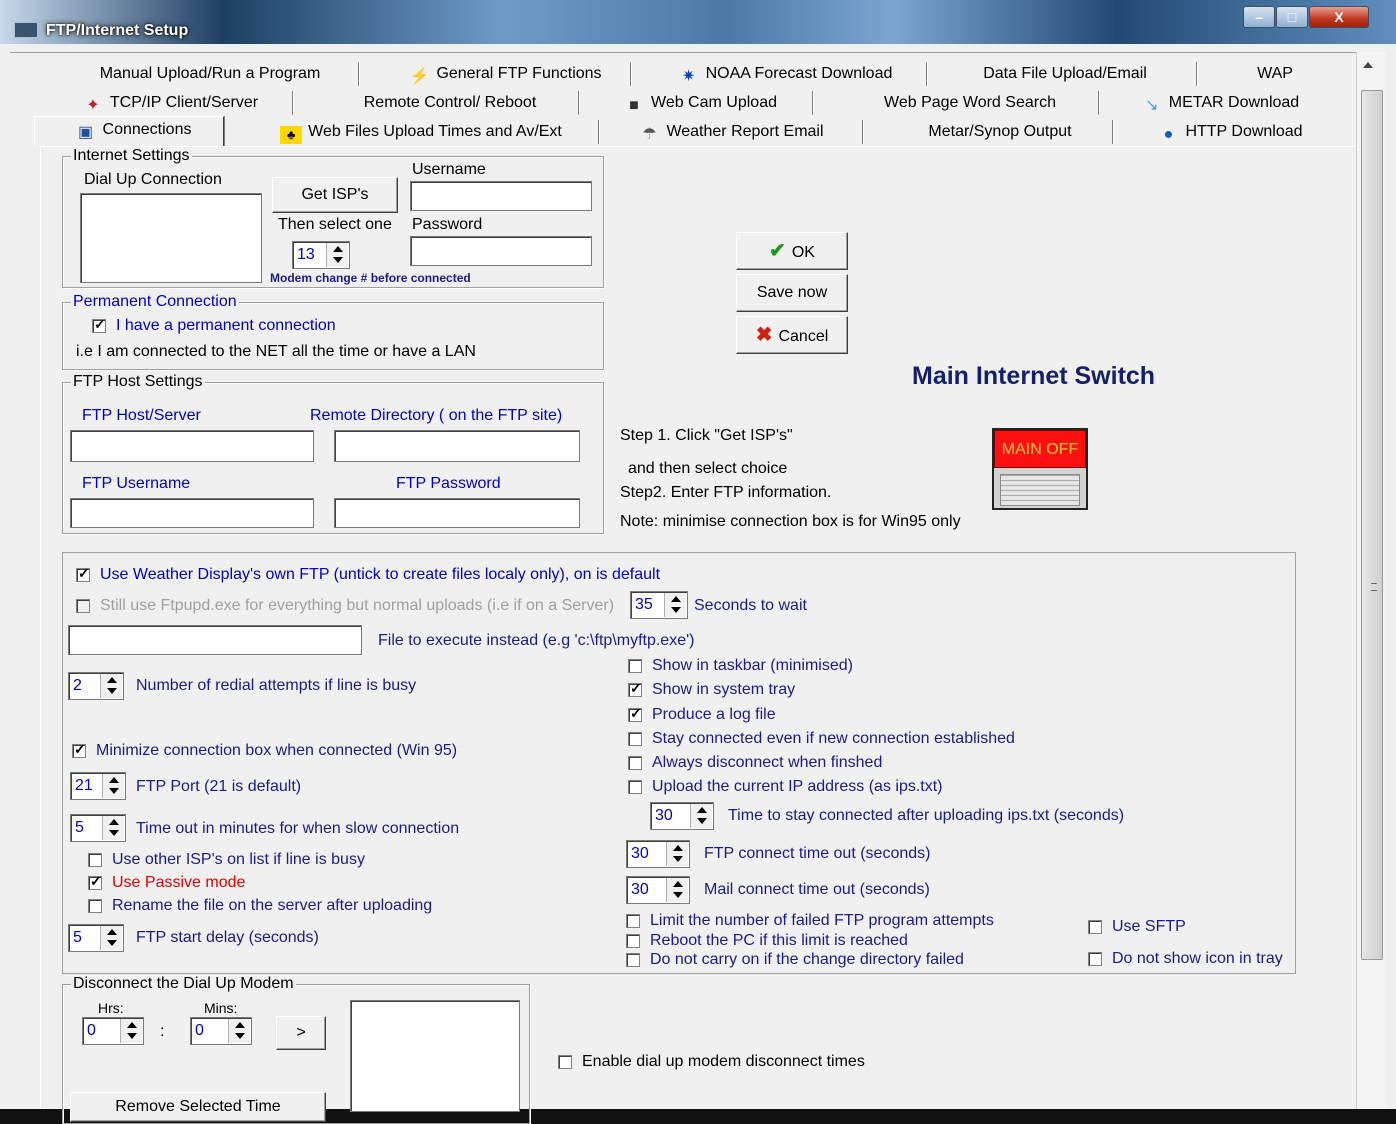 This screenshot has height=1124, width=1396. Describe the element at coordinates (792, 293) in the screenshot. I see `save-now-button: Save now` at that location.